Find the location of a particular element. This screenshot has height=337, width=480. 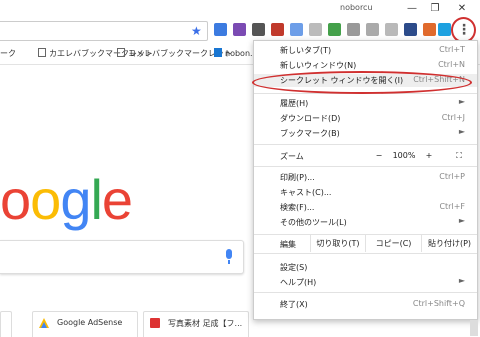

menu-item-downloads: ダウンロード(D) Ctrl+J is located at coordinates (365, 118).